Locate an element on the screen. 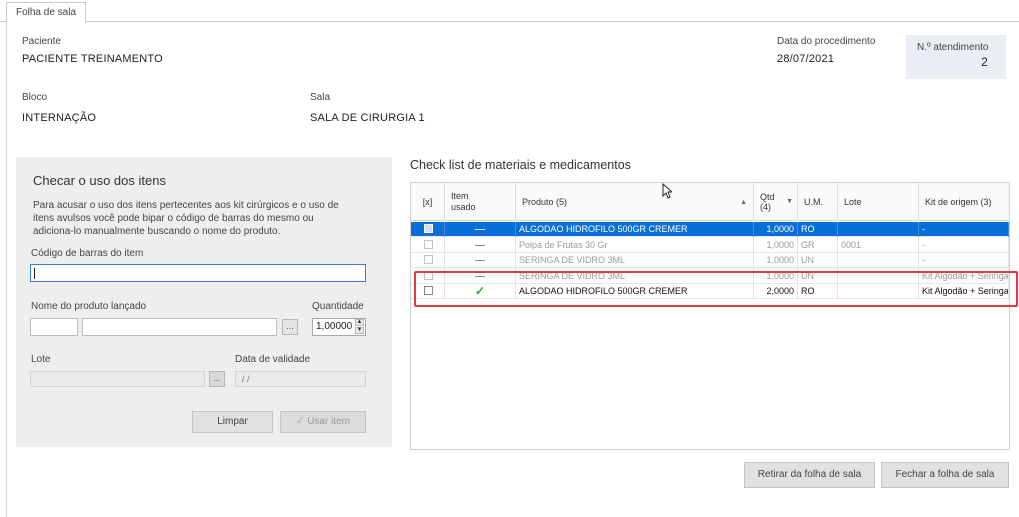 This screenshot has height=517, width=1019. retirar-button: Retirar da folha de sala is located at coordinates (809, 475).